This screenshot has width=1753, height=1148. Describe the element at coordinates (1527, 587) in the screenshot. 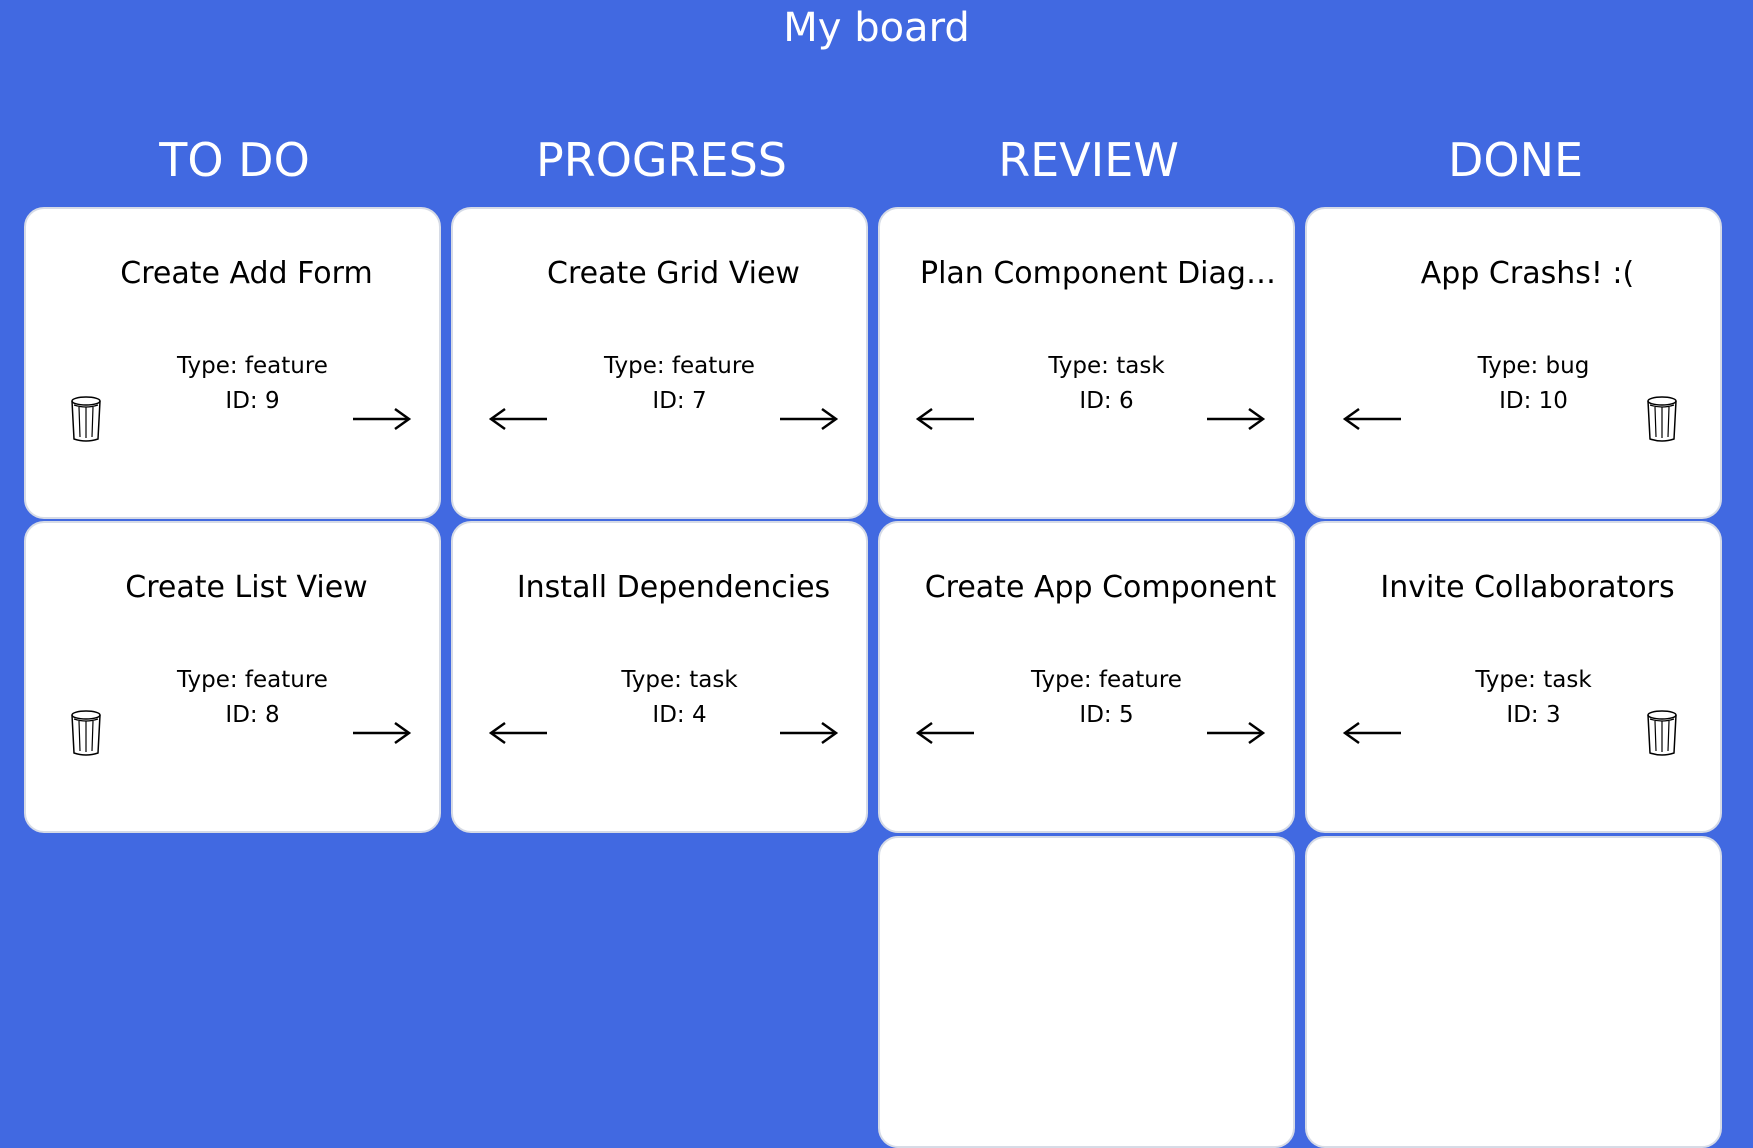

I see `card-title: Invite Collaborators` at that location.